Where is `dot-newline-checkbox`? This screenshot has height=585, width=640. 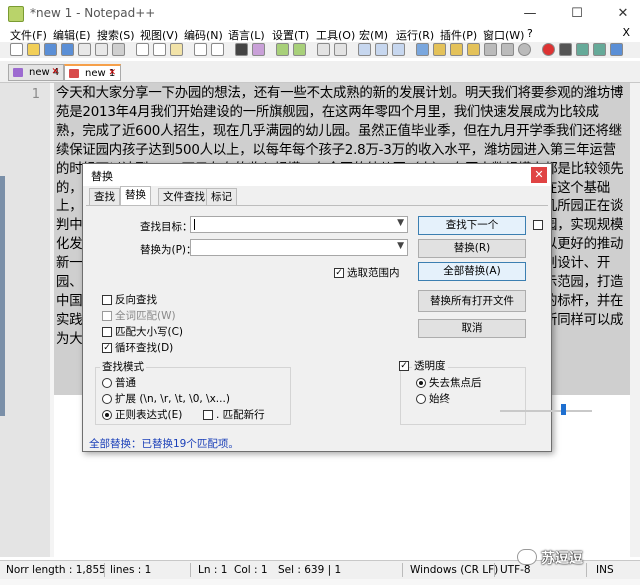
dot-newline-checkbox is located at coordinates (208, 415).